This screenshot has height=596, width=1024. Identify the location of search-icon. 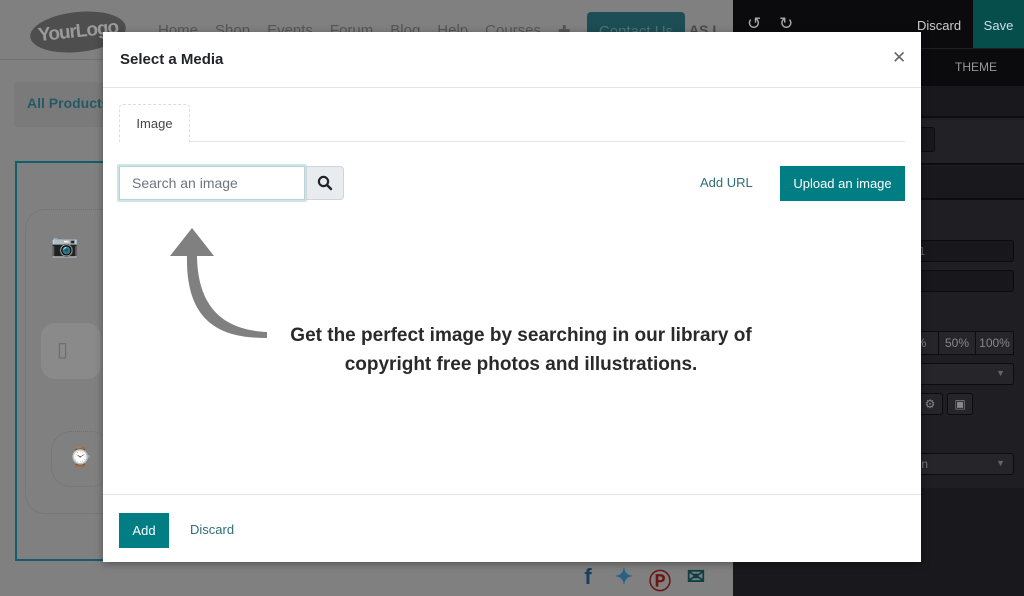
(325, 183).